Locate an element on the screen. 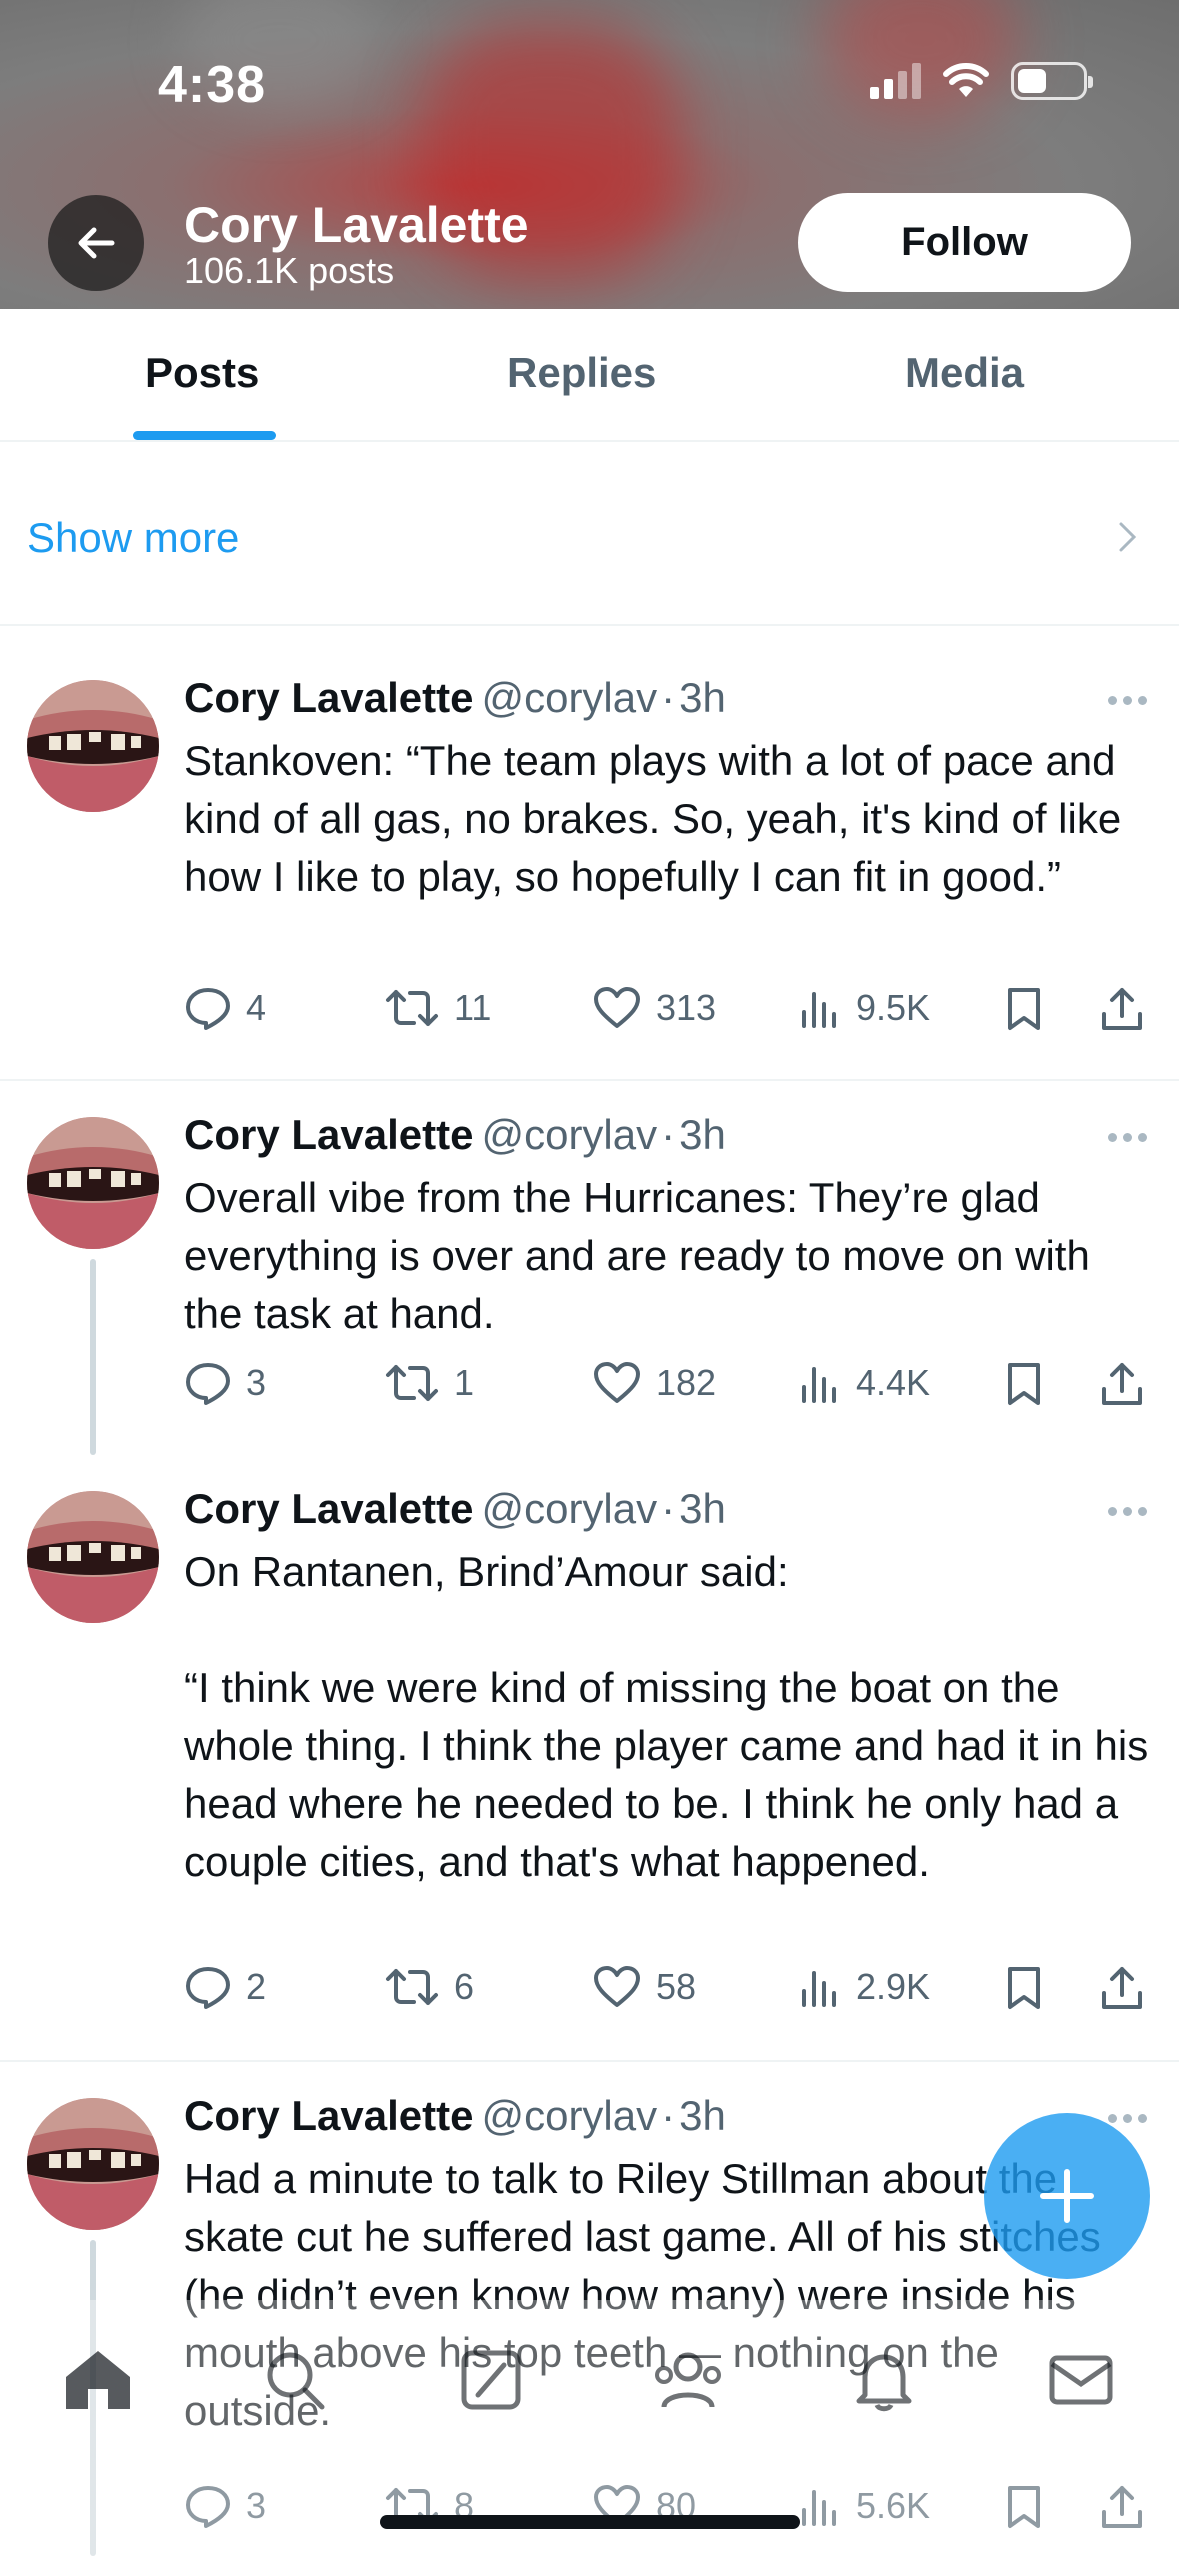 Image resolution: width=1179 pixels, height=2556 pixels. home-indicator is located at coordinates (590, 2522).